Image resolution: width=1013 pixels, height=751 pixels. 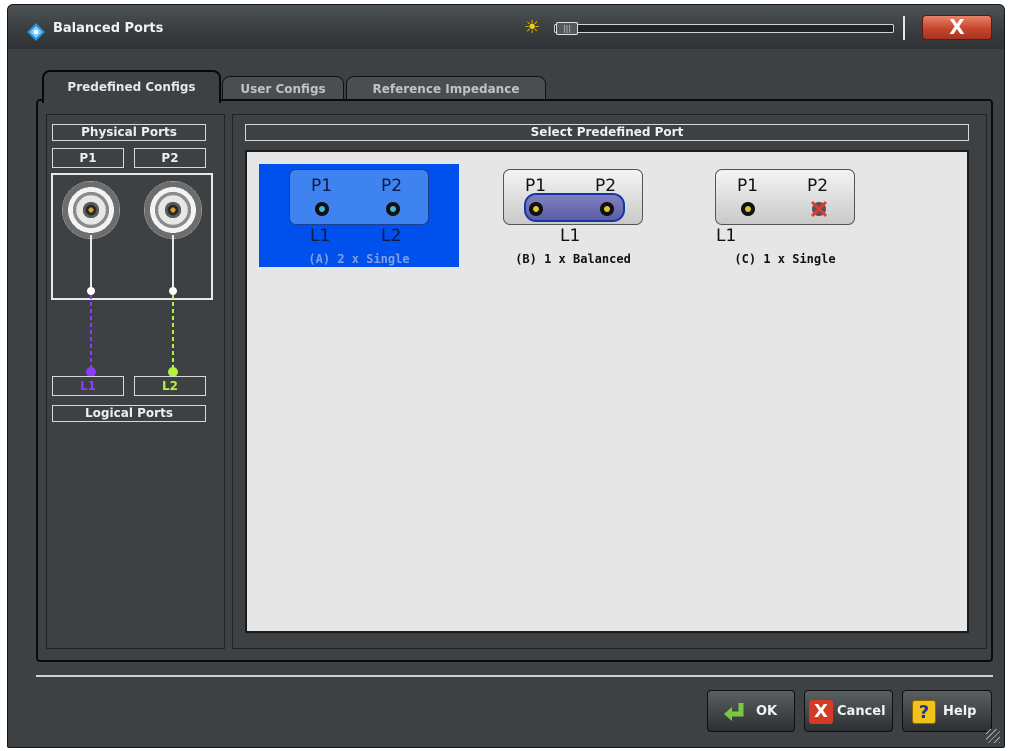 I want to click on cancel-button-label: Cancel, so click(x=861, y=711).